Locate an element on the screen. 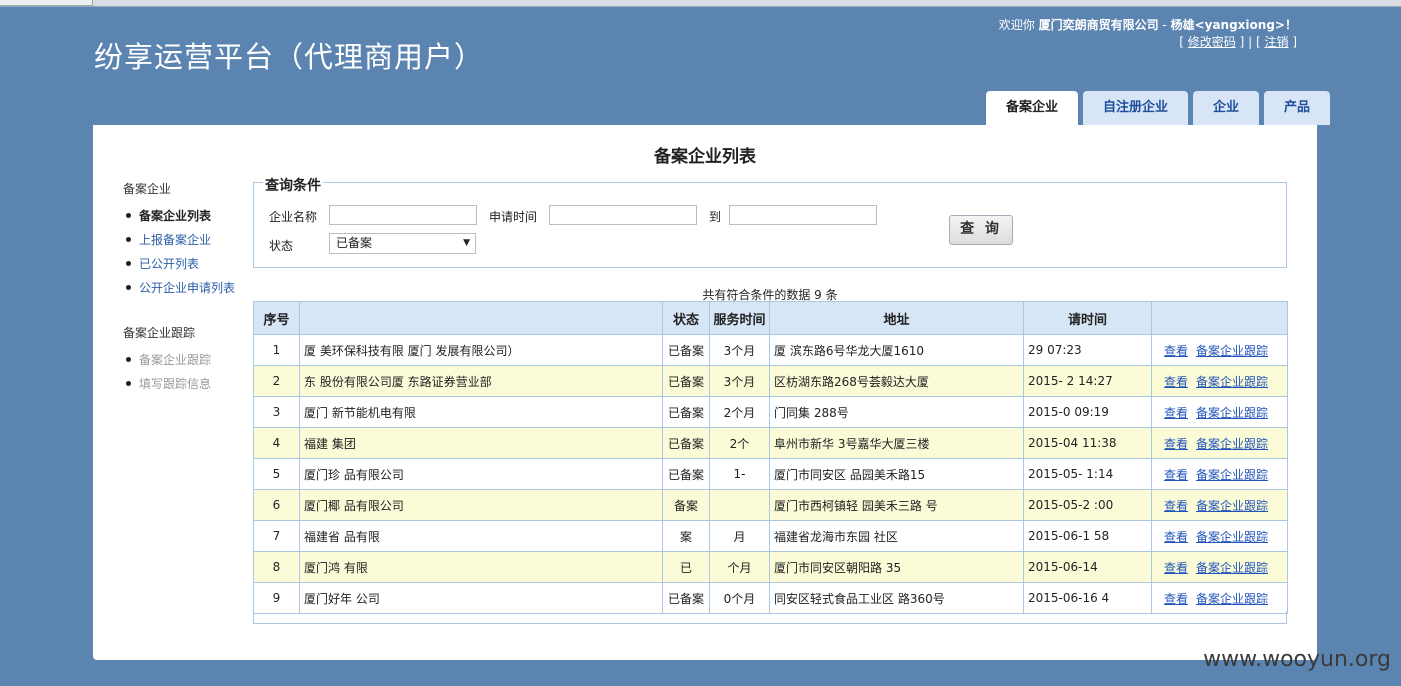 This screenshot has width=1401, height=686. sidebar-item-fill-tracking: 填写跟踪信息 is located at coordinates (185, 384).